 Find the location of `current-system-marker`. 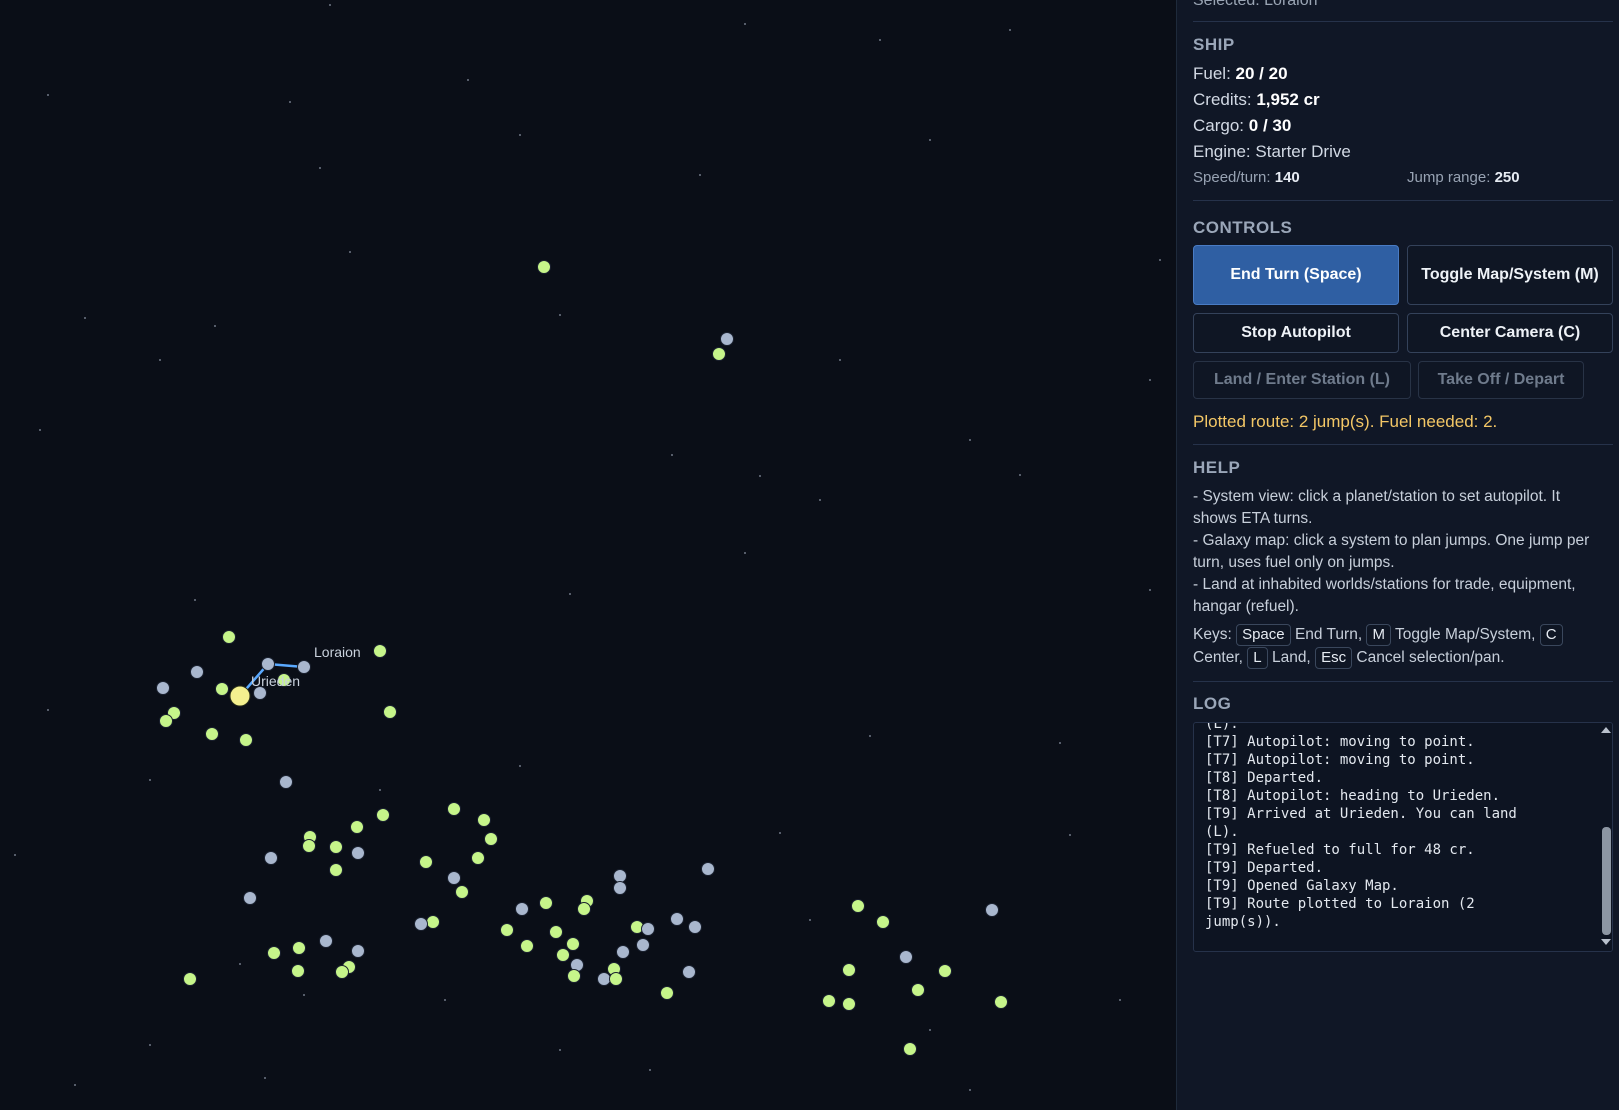

current-system-marker is located at coordinates (240, 696).